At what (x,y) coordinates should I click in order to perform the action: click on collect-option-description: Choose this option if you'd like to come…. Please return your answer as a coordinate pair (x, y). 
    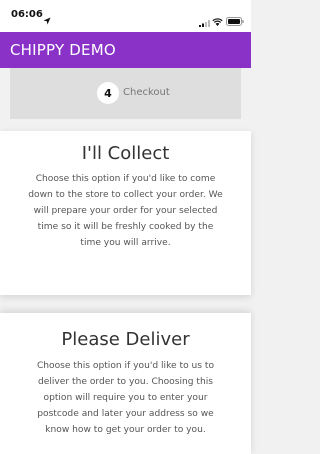
    Looking at the image, I should click on (125, 211).